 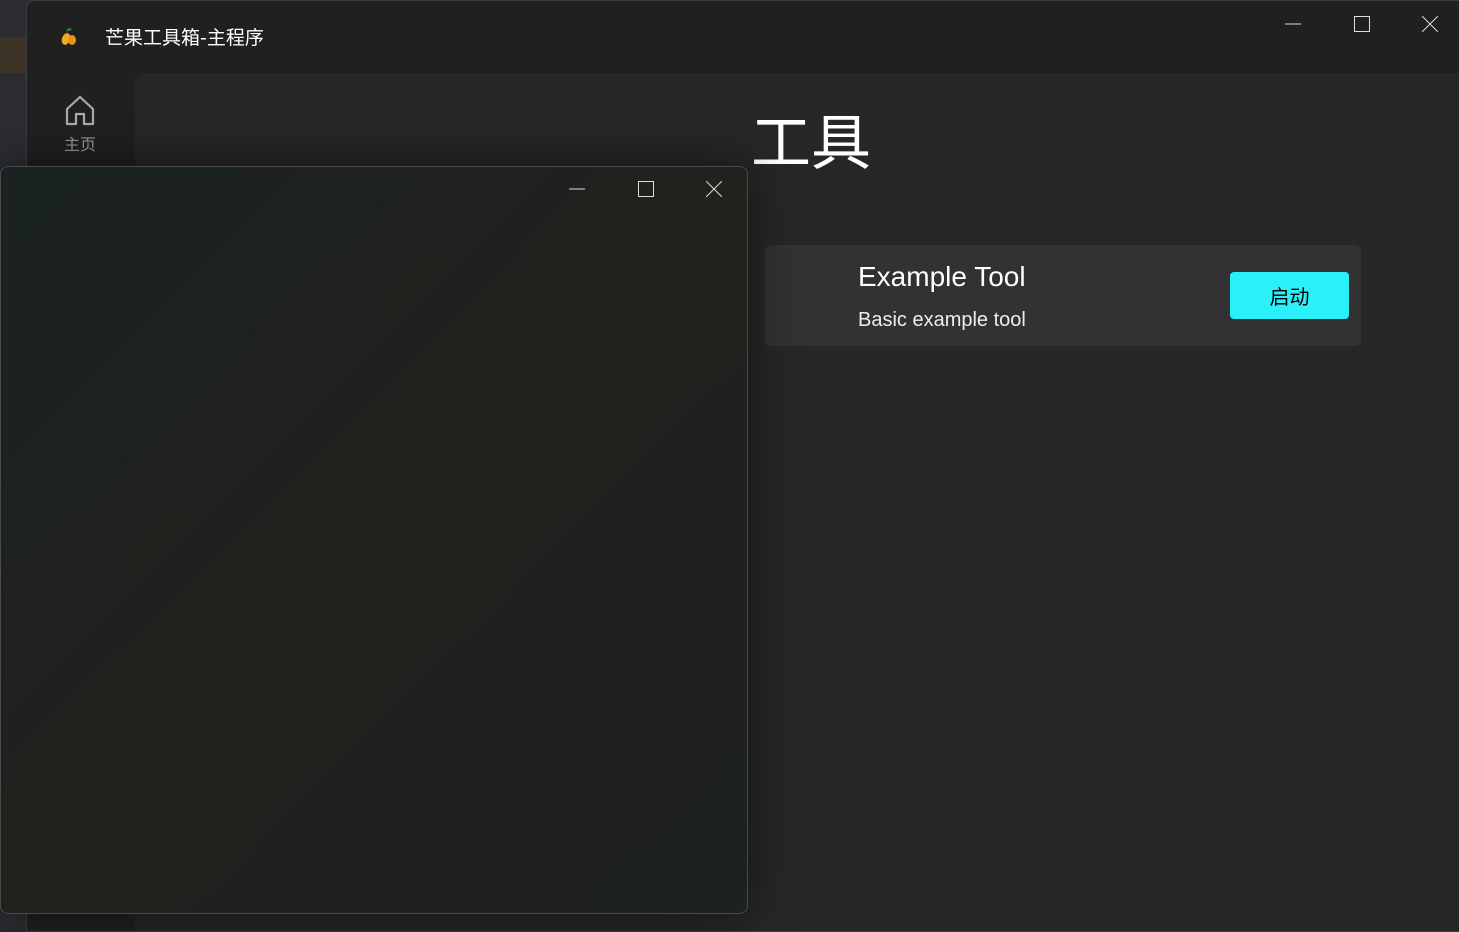 What do you see at coordinates (79, 144) in the screenshot?
I see `sidebar-item-label: 主页` at bounding box center [79, 144].